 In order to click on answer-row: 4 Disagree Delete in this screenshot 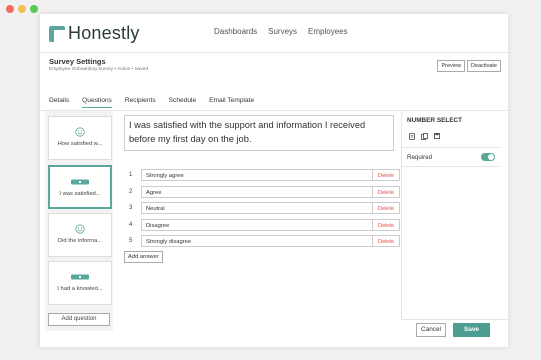, I will do `click(262, 227)`.